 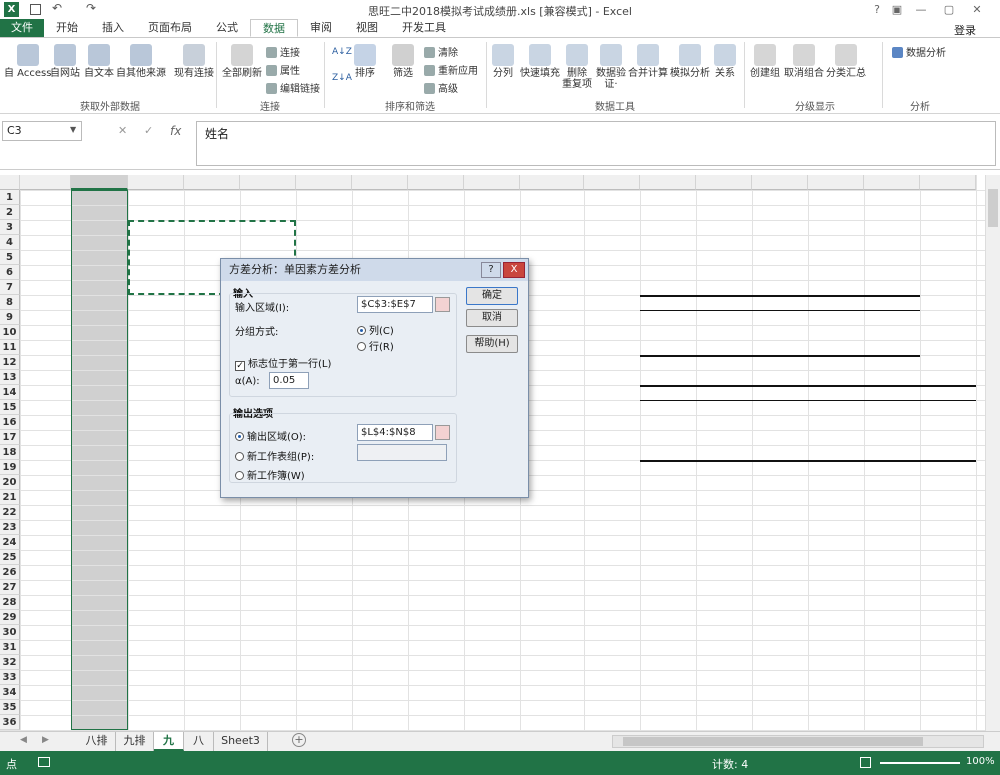 I want to click on sign-in-link: 登录, so click(x=965, y=30).